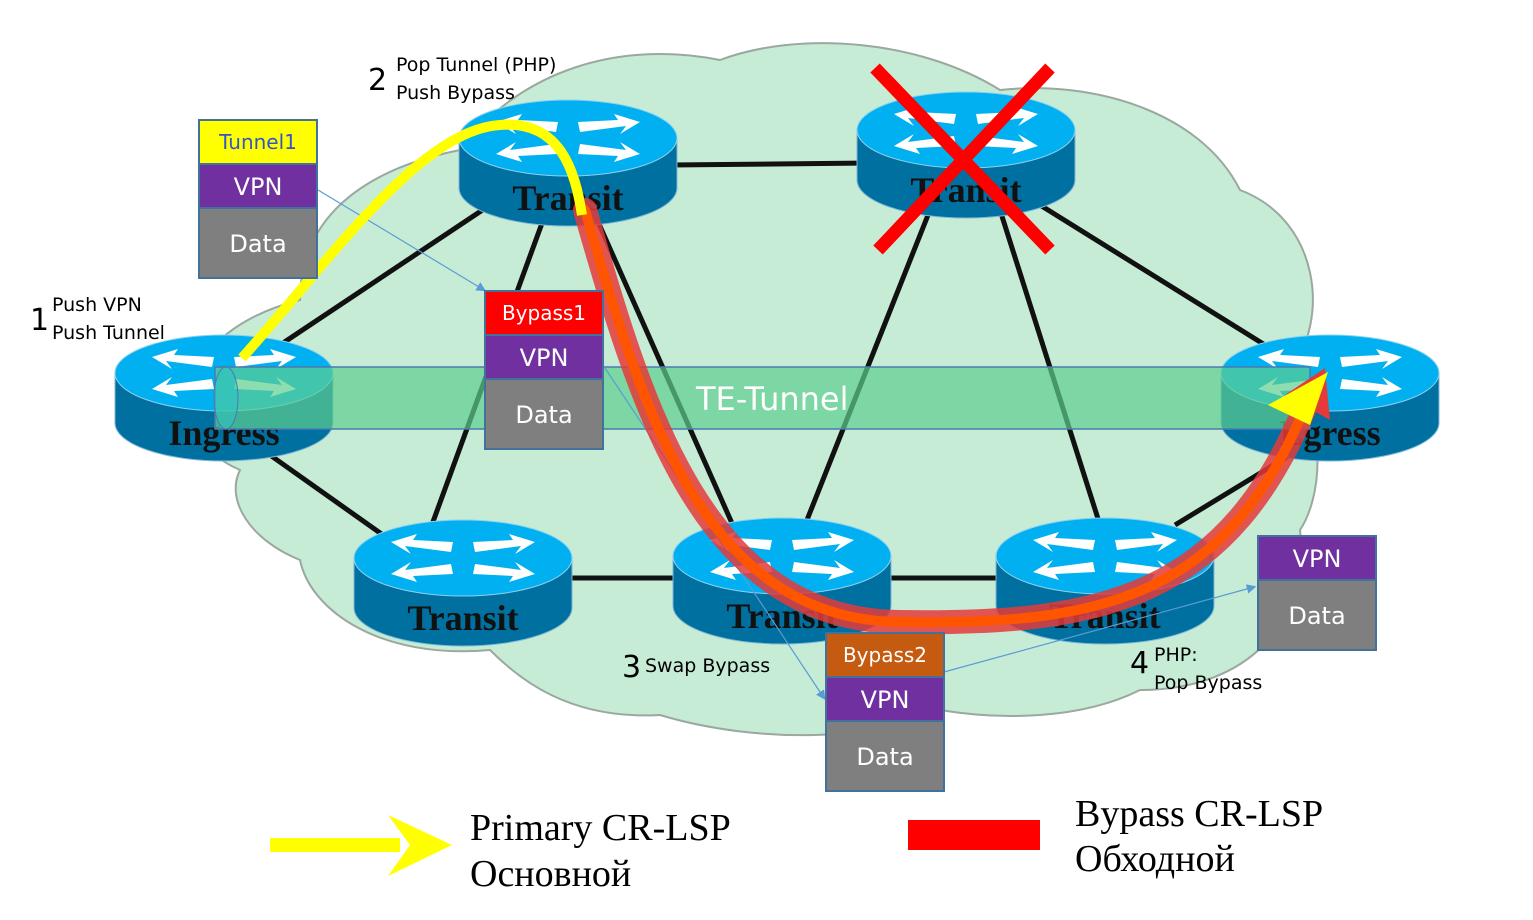 The height and width of the screenshot is (920, 1533). I want to click on legend-primary-arrow-icon, so click(361, 845).